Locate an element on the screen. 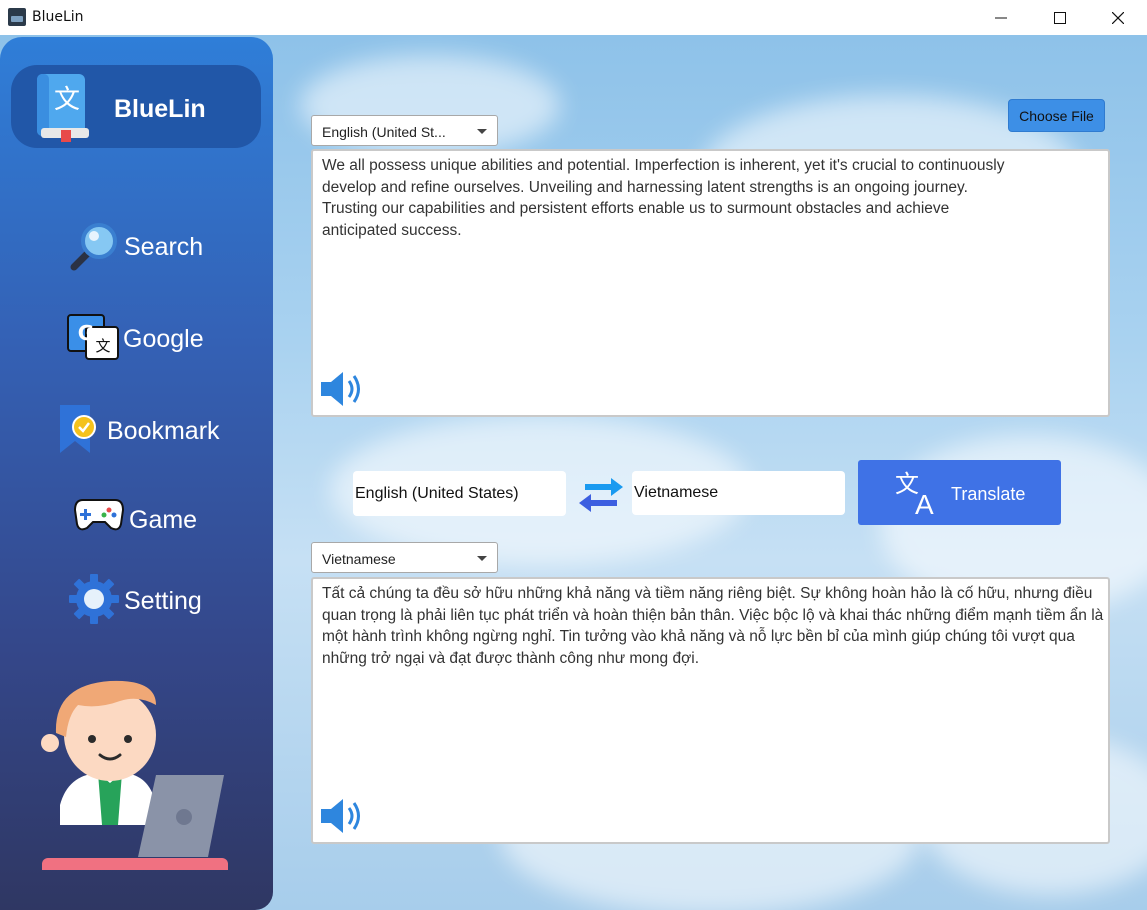  bookmark-icon is located at coordinates (78, 429).